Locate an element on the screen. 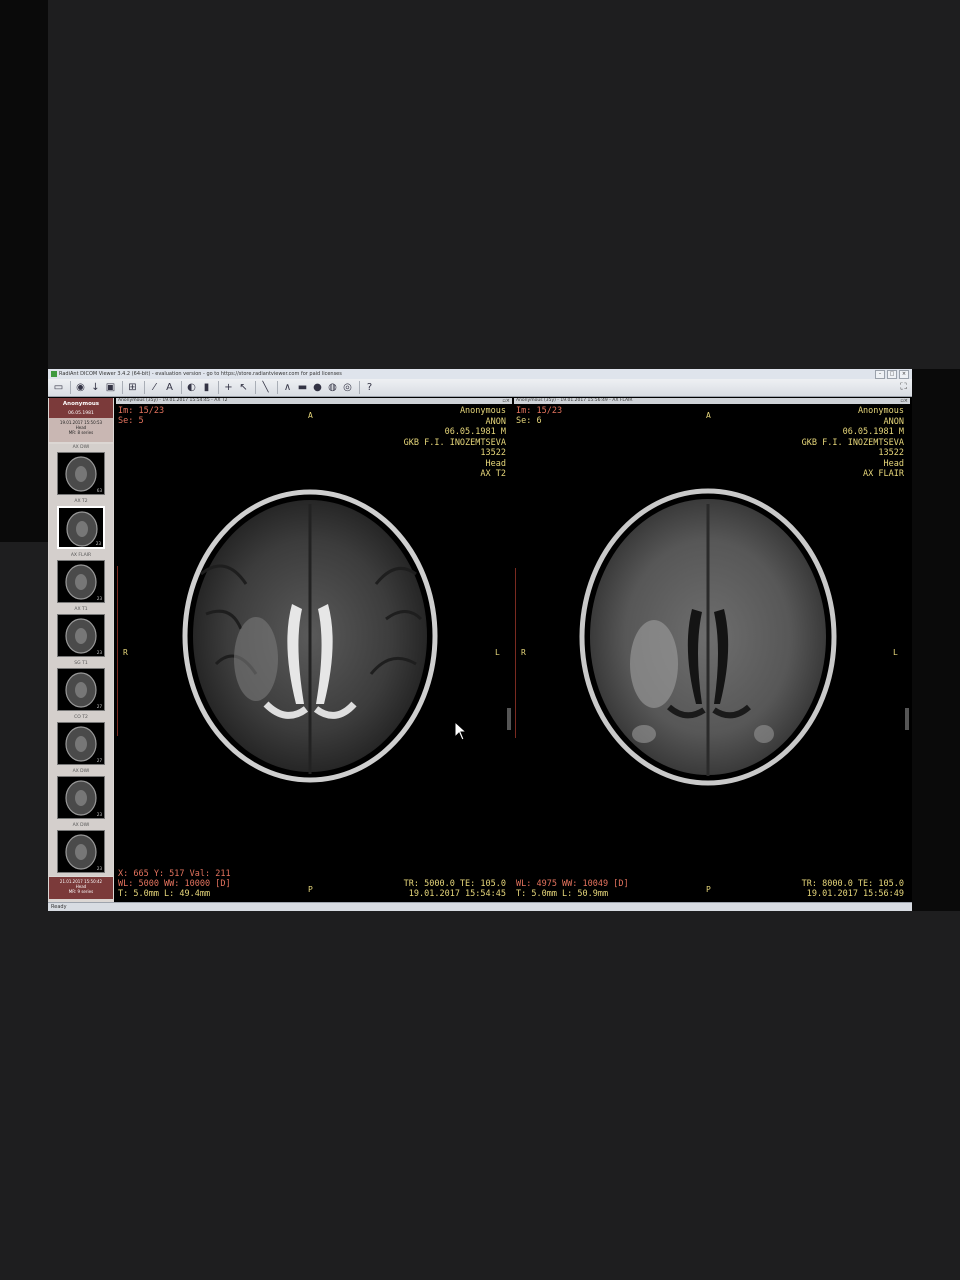 The width and height of the screenshot is (960, 1280). save-icon: ▣ is located at coordinates (110, 387).